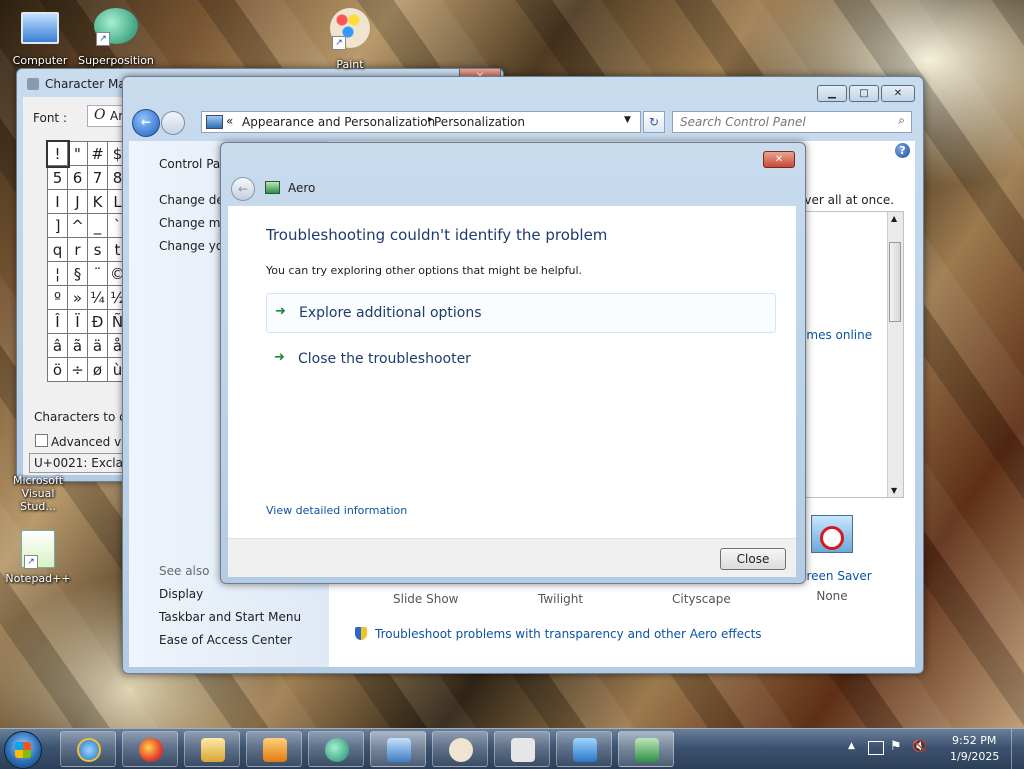 This screenshot has width=1024, height=769. I want to click on search-box: Search Control Panel ⌕, so click(792, 122).